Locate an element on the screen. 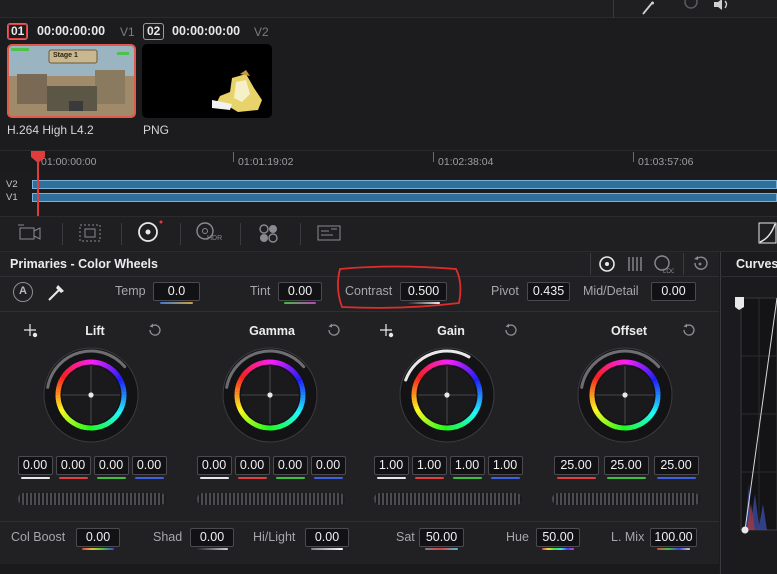 The height and width of the screenshot is (574, 777). track-clip-v2 is located at coordinates (404, 184).